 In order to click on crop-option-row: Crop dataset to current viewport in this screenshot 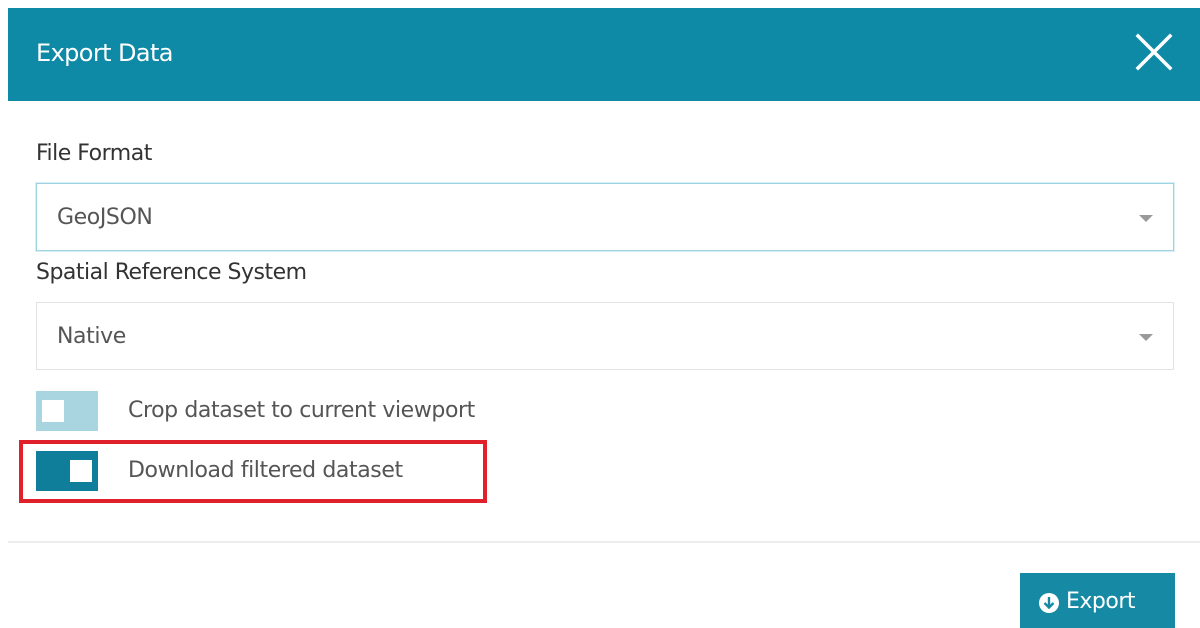, I will do `click(316, 411)`.